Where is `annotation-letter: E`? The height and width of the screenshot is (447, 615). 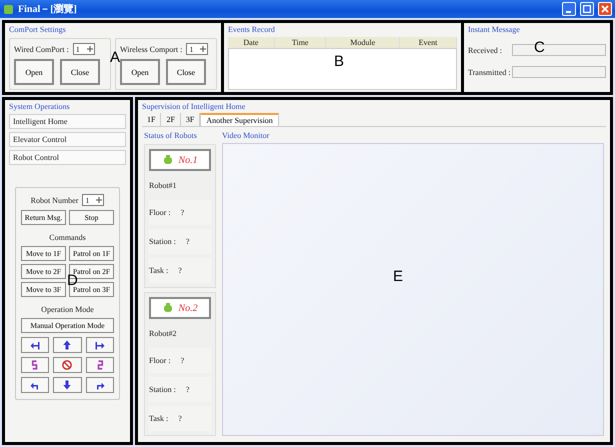 annotation-letter: E is located at coordinates (398, 276).